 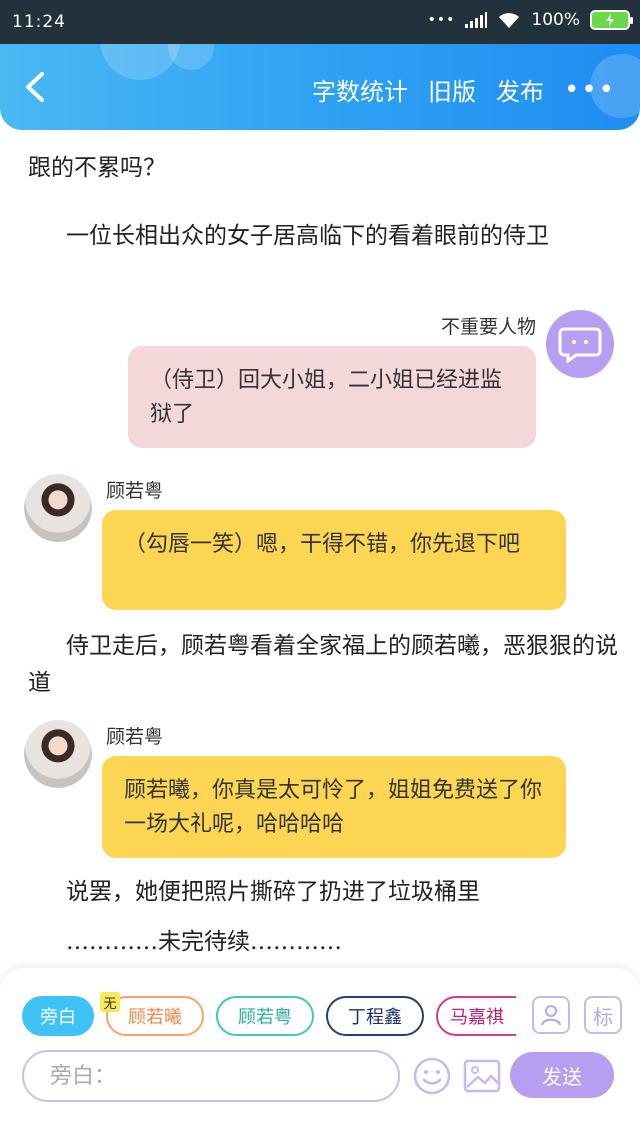 I want to click on wifi-icon, so click(x=509, y=20).